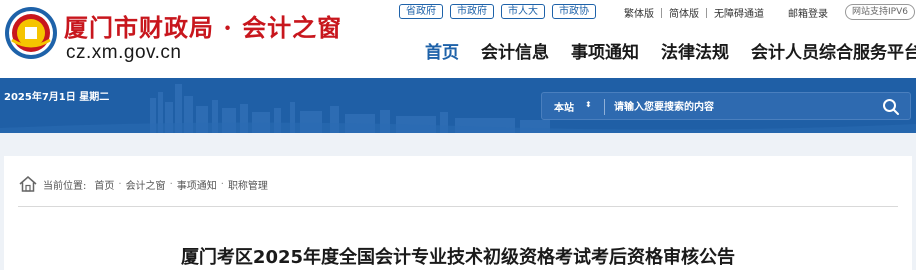 The width and height of the screenshot is (916, 270). What do you see at coordinates (203, 25) in the screenshot?
I see `site-title: 厦门市财政局 · 会计之窗` at bounding box center [203, 25].